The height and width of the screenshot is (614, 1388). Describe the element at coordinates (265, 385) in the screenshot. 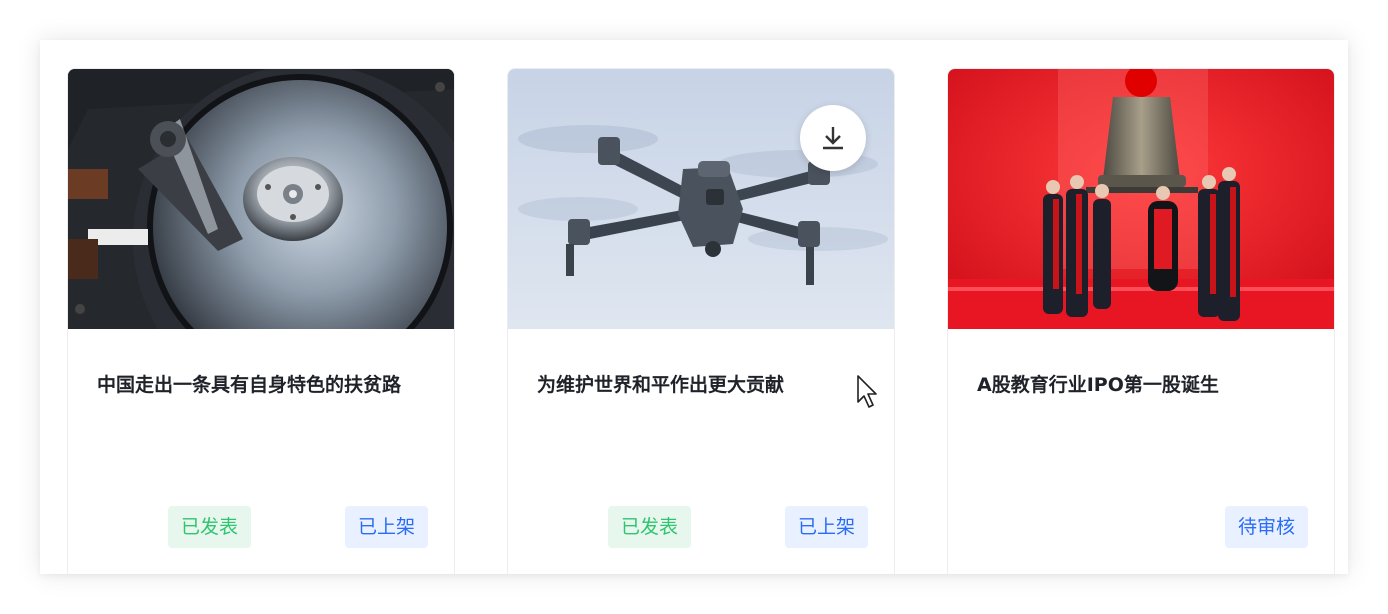

I see `article-title: 中国走出一条具有自身特色的扶贫路` at that location.